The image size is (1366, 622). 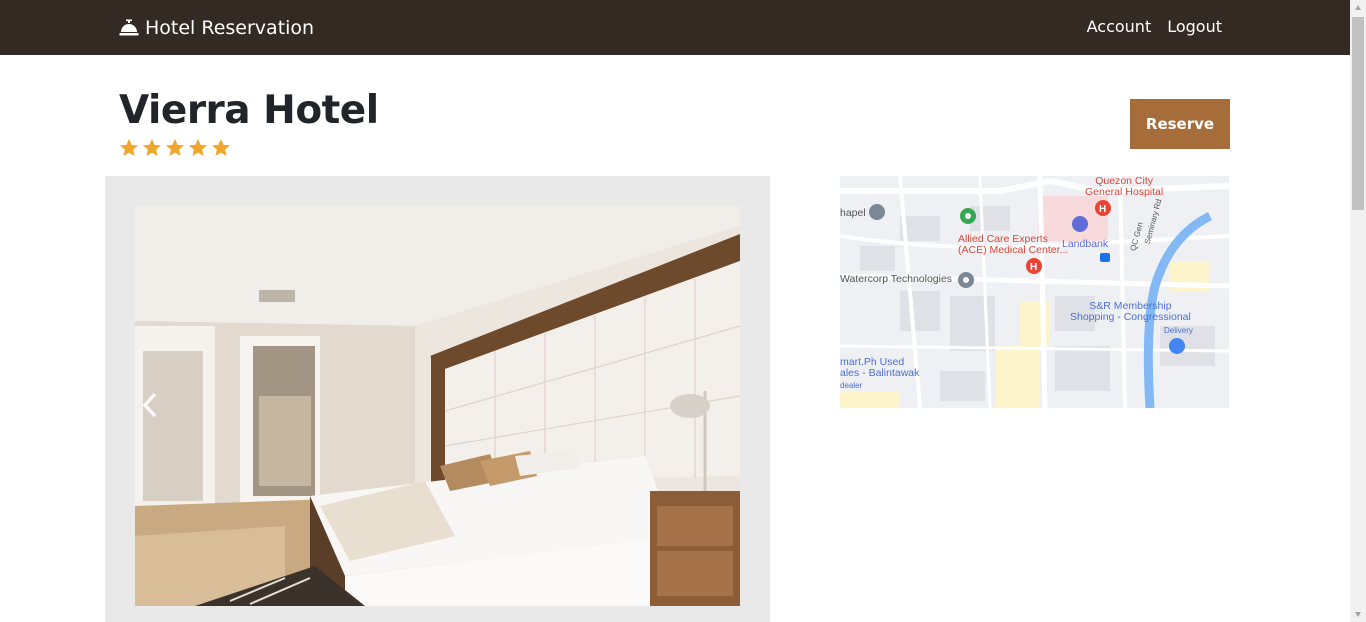 I want to click on map-label-hospital: Quezon City General Hospital, so click(x=1124, y=187).